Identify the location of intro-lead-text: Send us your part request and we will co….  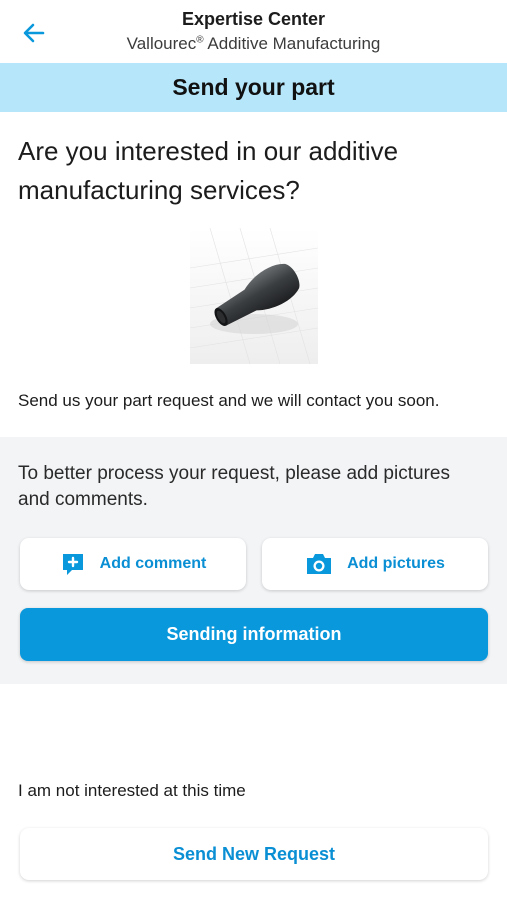
(229, 400).